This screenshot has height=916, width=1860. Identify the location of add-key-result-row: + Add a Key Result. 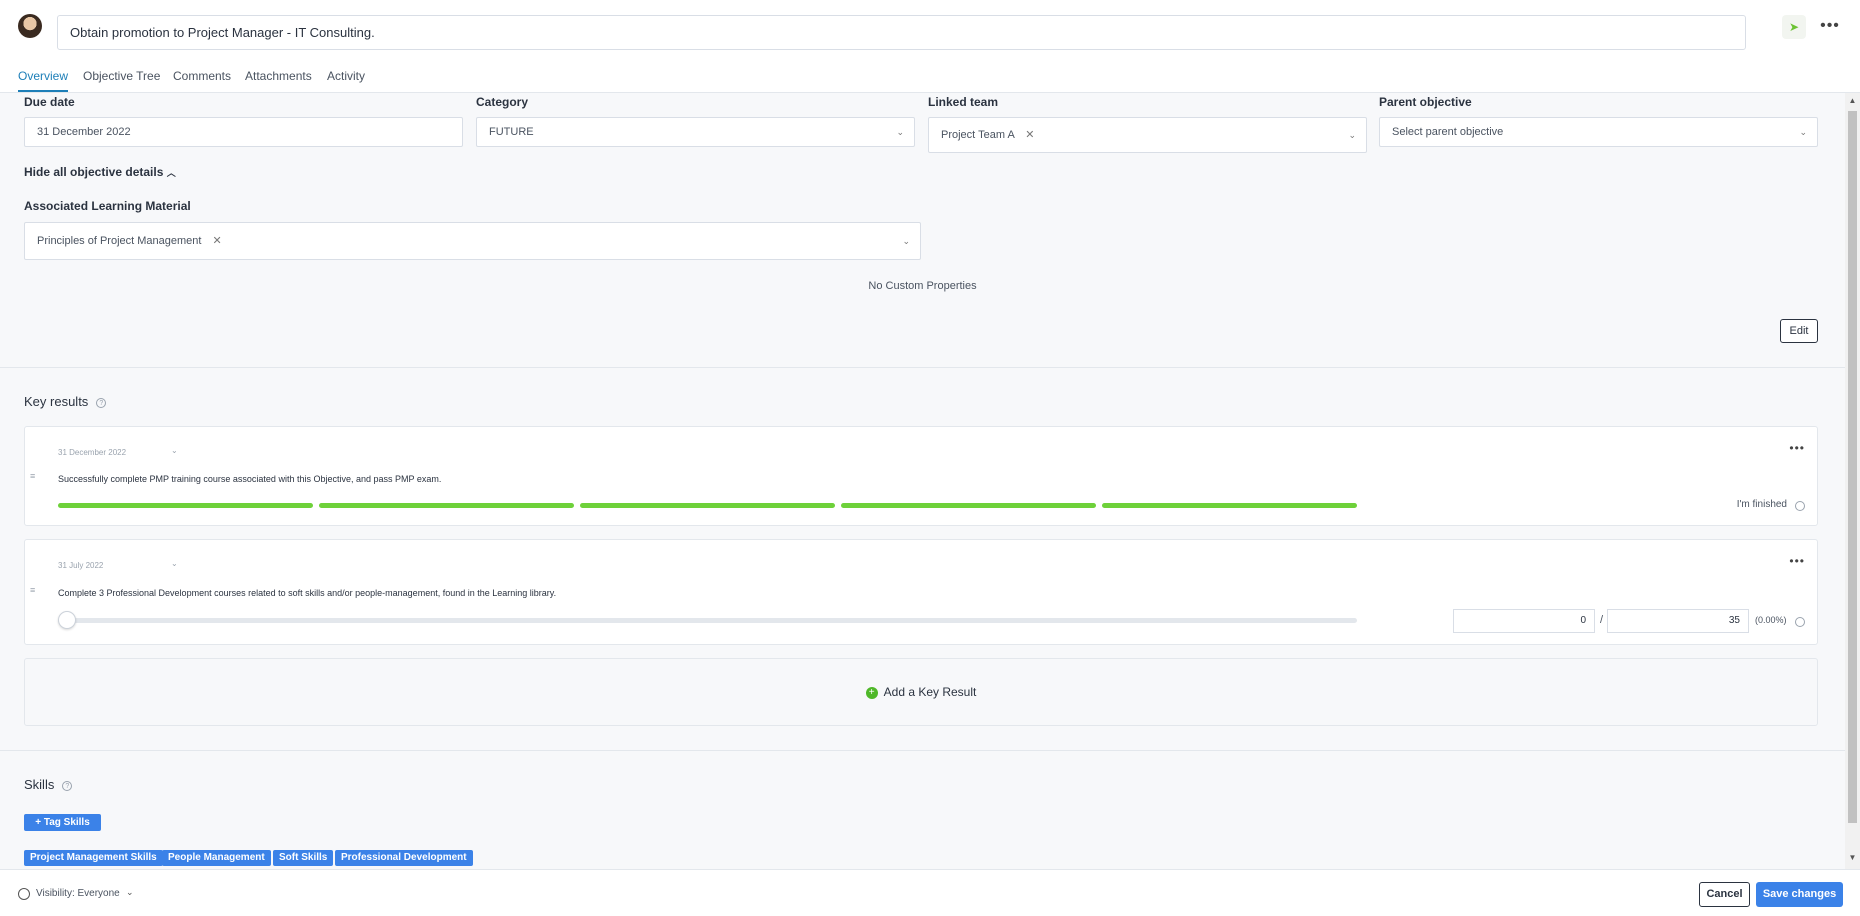
(921, 692).